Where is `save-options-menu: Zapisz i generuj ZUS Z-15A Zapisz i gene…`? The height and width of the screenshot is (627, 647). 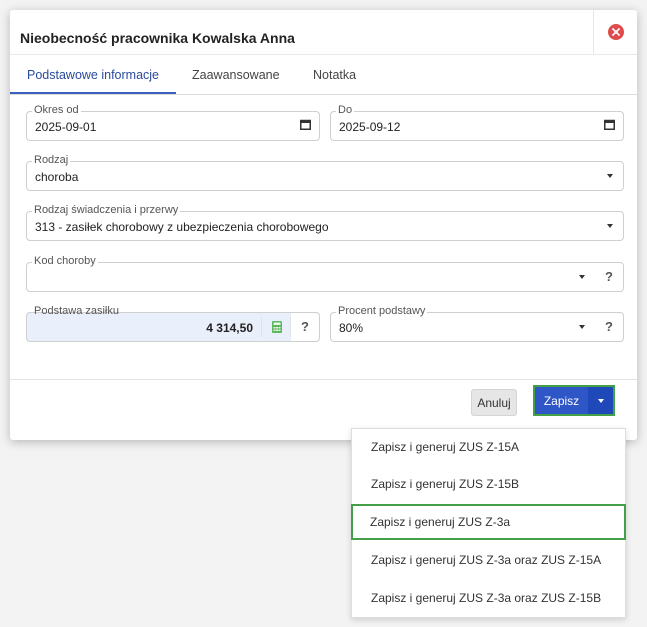
save-options-menu: Zapisz i generuj ZUS Z-15A Zapisz i gene… is located at coordinates (488, 523).